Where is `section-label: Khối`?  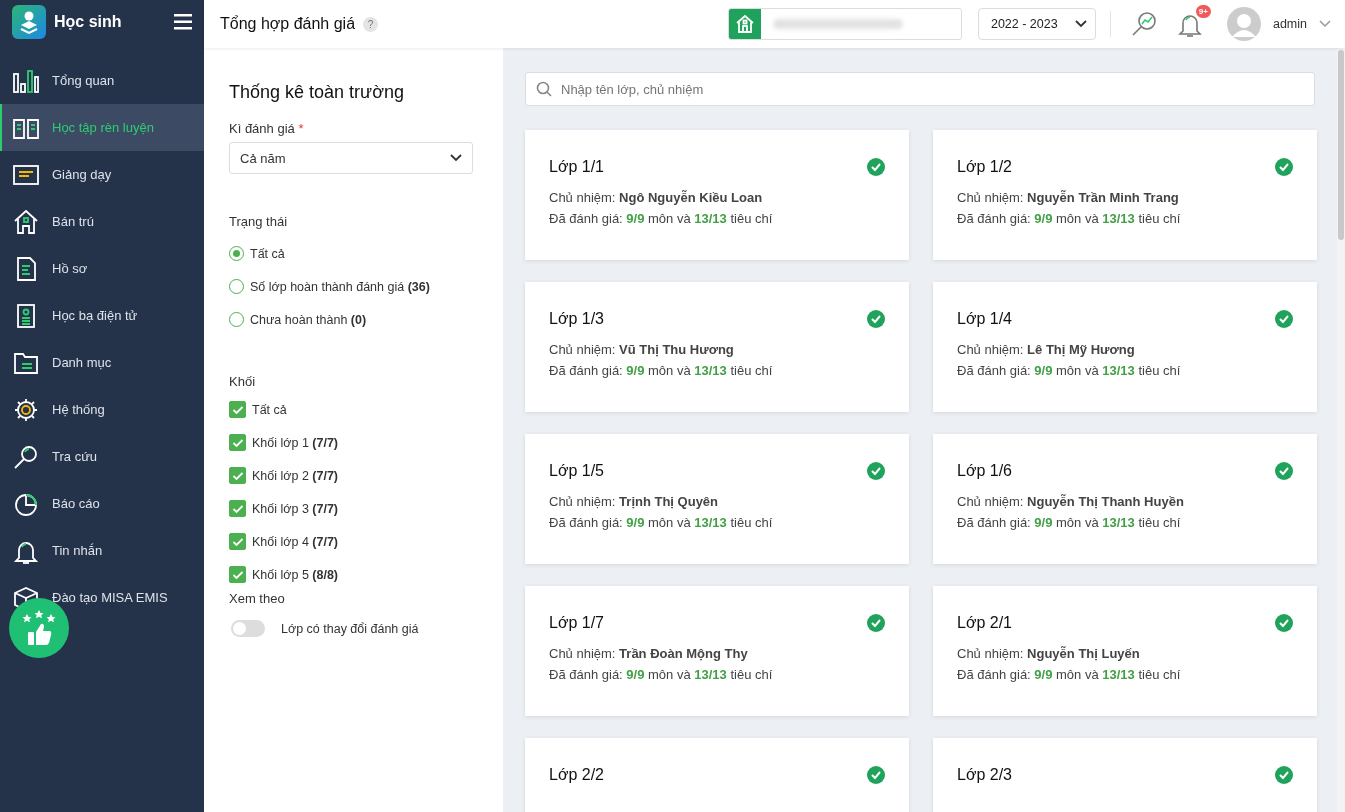
section-label: Khối is located at coordinates (243, 381).